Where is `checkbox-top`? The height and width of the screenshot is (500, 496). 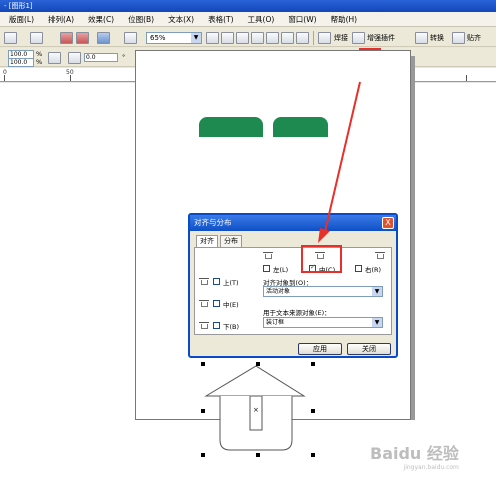 checkbox-top is located at coordinates (216, 281).